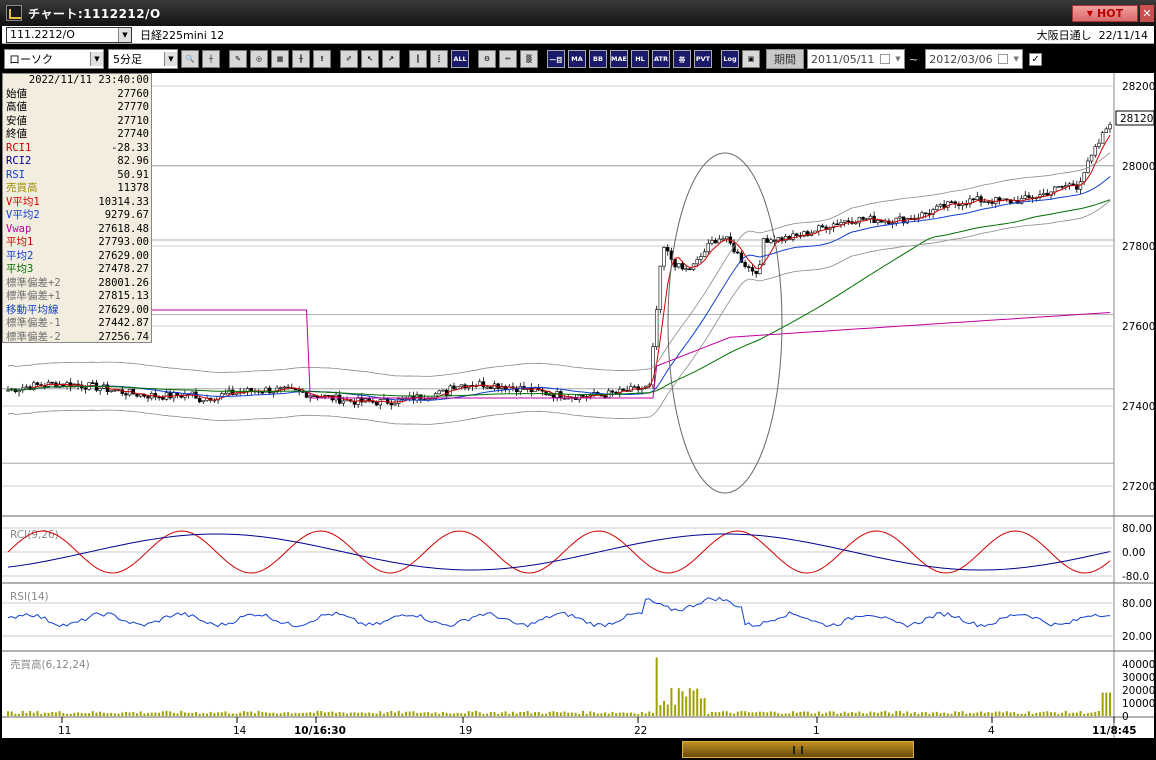 This screenshot has width=1156, height=760. Describe the element at coordinates (143, 59) in the screenshot. I see `interval-select: 5分足 ▼` at that location.